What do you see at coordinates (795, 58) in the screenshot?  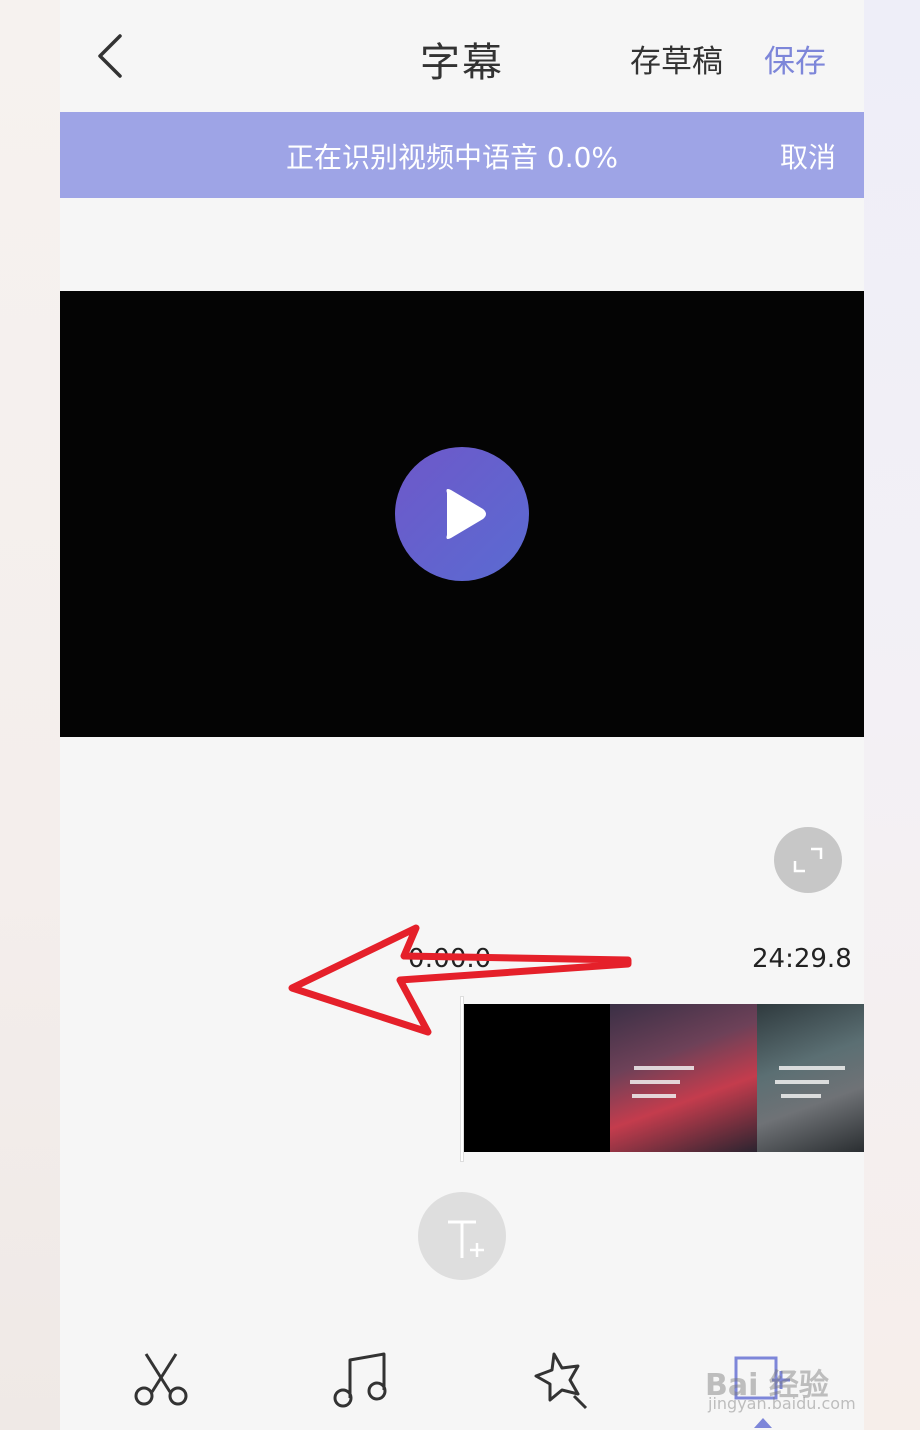 I see `save-button: 保存` at bounding box center [795, 58].